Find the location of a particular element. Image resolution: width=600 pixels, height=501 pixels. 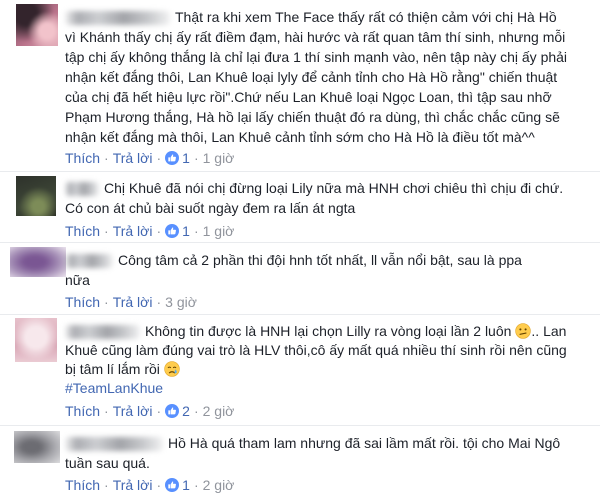

comment-text: .. Lan is located at coordinates (549, 331).